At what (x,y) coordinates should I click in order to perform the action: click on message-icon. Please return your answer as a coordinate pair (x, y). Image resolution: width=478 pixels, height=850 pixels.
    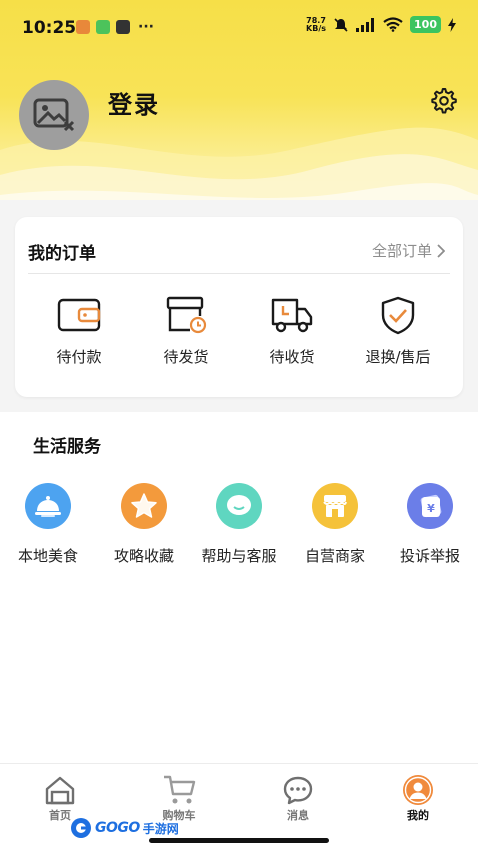
    Looking at the image, I should click on (298, 790).